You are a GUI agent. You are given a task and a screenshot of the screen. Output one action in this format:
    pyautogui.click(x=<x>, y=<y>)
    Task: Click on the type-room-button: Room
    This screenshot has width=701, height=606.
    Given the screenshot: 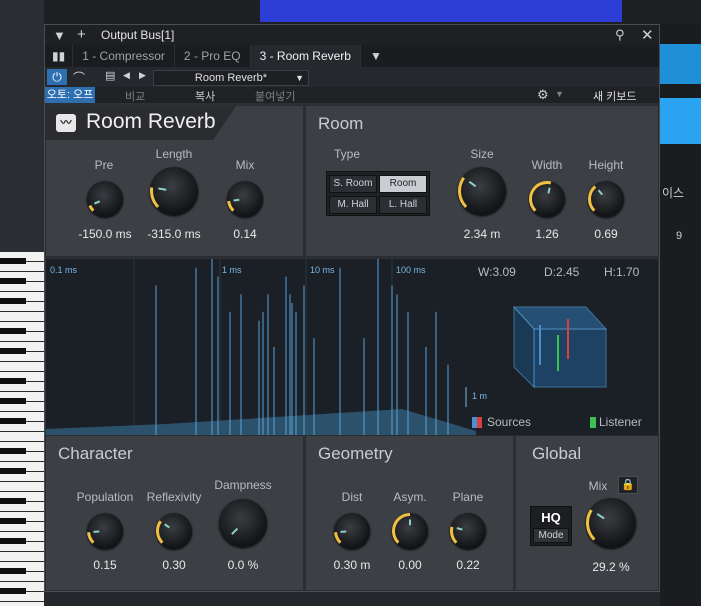 What is the action you would take?
    pyautogui.click(x=403, y=184)
    